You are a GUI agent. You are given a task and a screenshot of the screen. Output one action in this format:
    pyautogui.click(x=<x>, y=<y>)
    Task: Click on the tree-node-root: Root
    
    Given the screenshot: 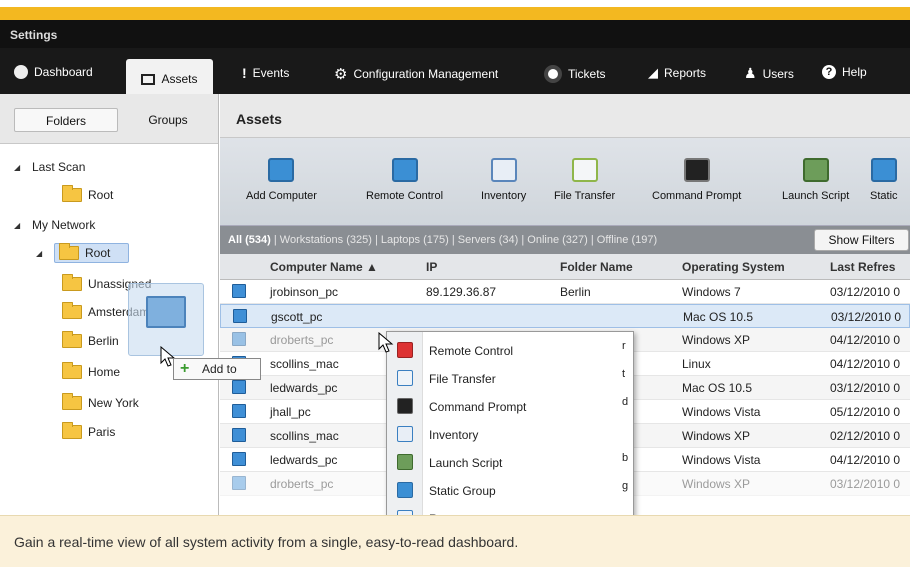 What is the action you would take?
    pyautogui.click(x=88, y=193)
    